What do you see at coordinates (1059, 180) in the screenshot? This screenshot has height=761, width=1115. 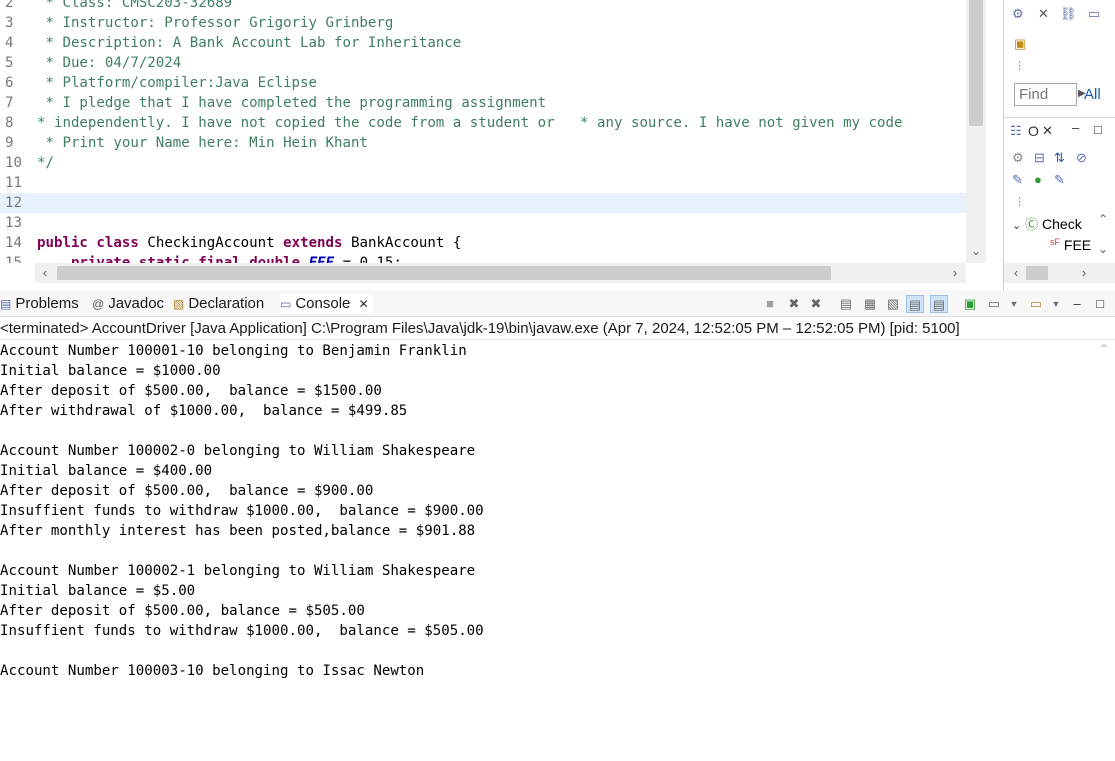 I see `hide-nonpublic-icon: ✎` at bounding box center [1059, 180].